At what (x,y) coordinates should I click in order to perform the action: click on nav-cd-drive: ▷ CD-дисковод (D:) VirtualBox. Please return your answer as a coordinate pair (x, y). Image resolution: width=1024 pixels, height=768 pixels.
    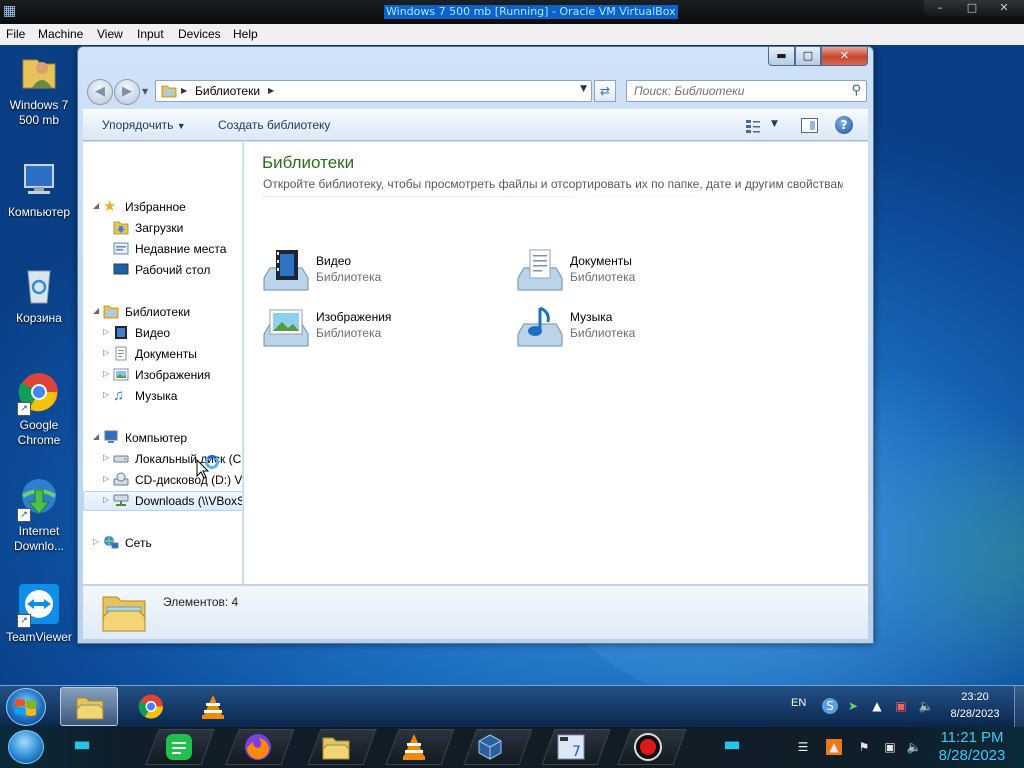
    Looking at the image, I should click on (162, 480).